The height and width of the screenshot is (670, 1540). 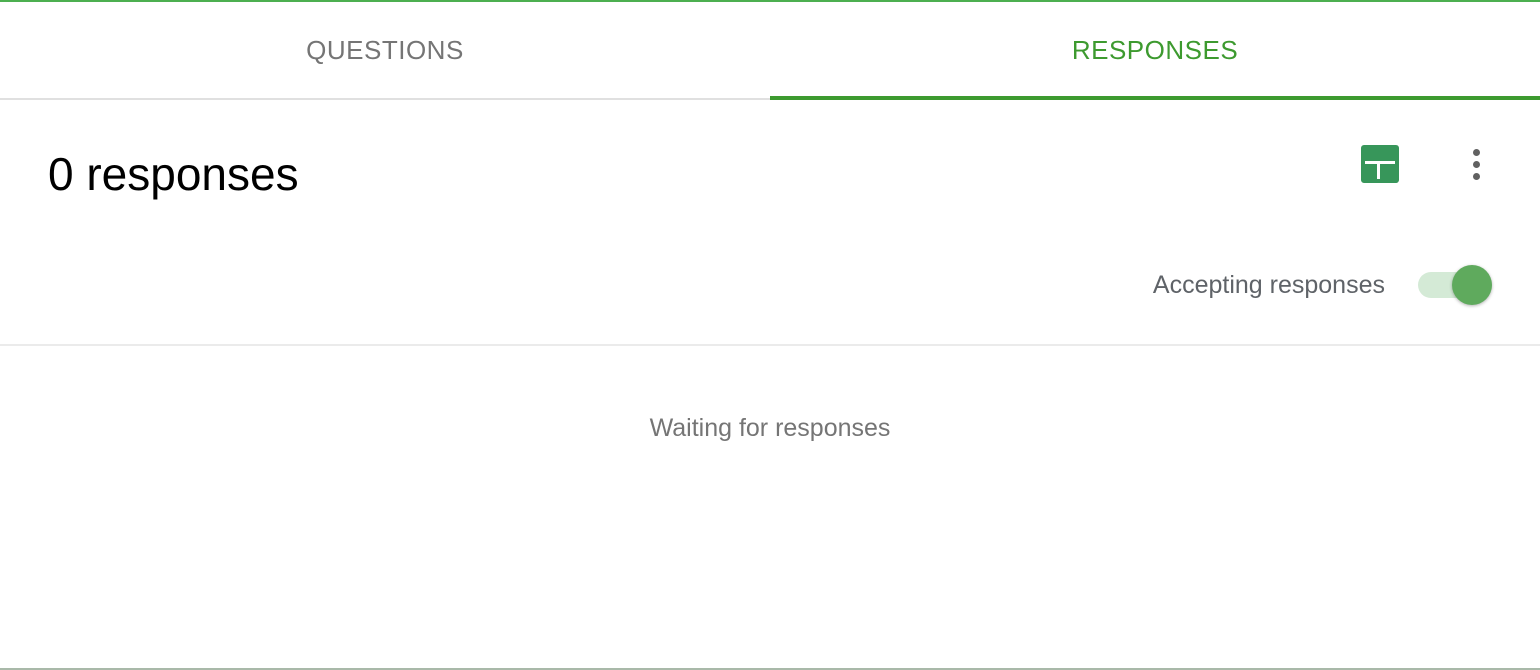 I want to click on tab-questions: QUESTIONS, so click(x=385, y=50).